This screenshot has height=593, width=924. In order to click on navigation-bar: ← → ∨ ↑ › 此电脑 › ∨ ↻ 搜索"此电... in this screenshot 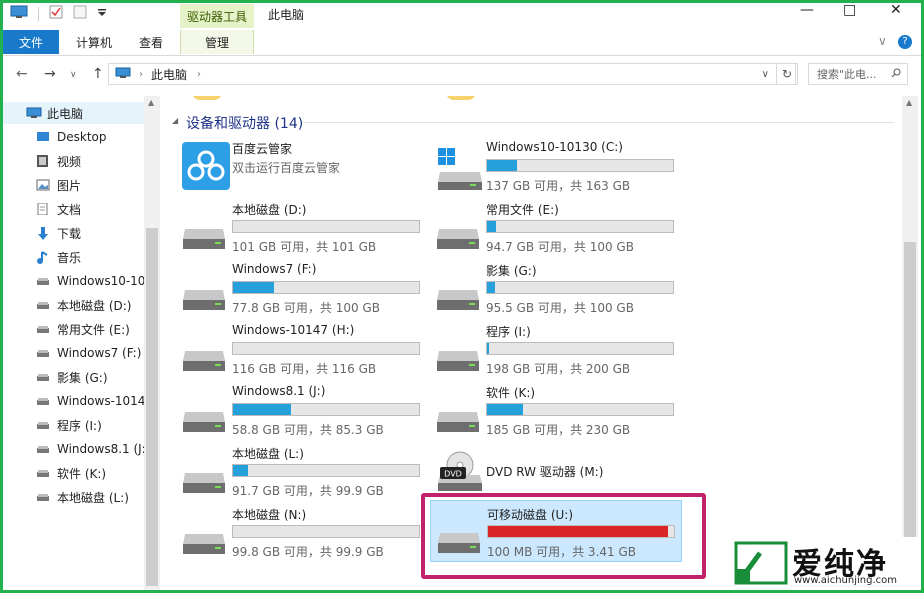, I will do `click(462, 75)`.